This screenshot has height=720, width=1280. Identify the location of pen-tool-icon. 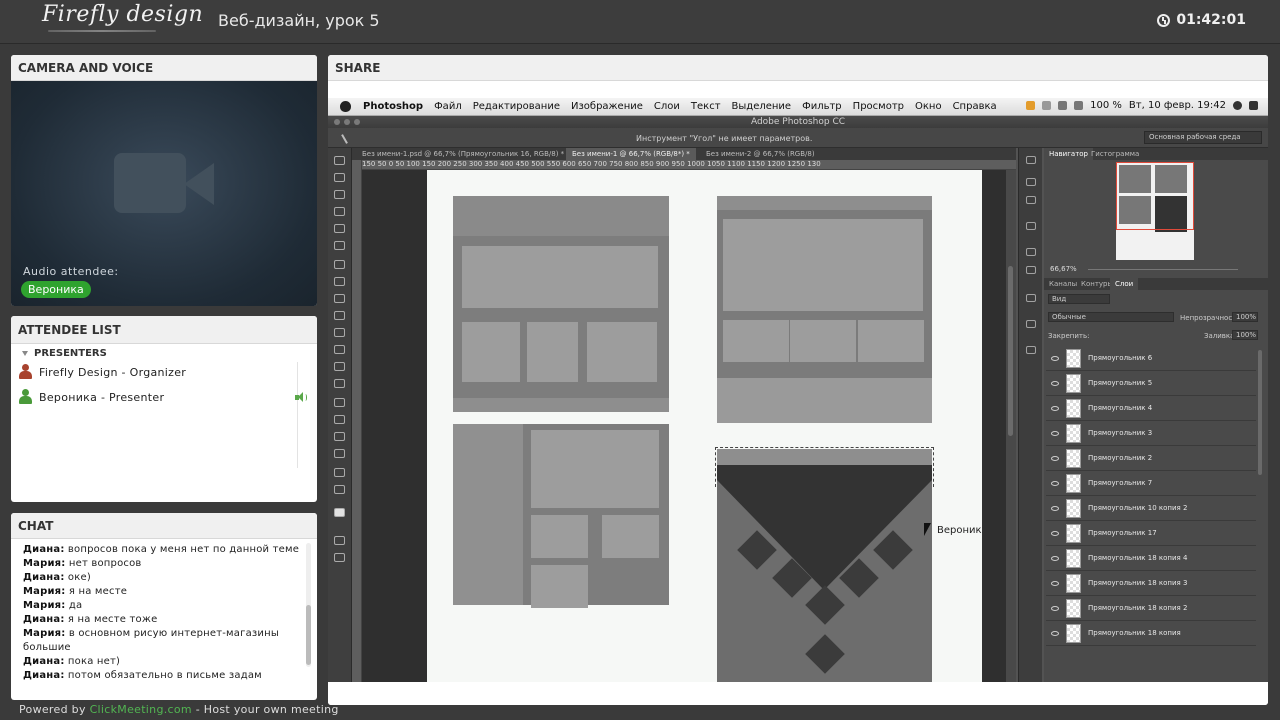
(339, 402).